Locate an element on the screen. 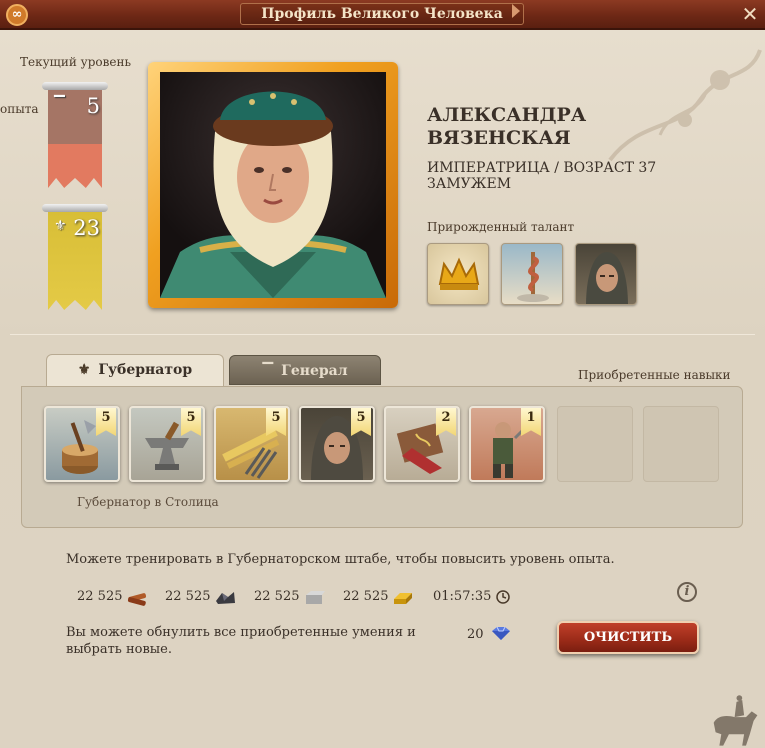 The width and height of the screenshot is (765, 748). tab-governor: ⚜ Губернатор is located at coordinates (135, 370).